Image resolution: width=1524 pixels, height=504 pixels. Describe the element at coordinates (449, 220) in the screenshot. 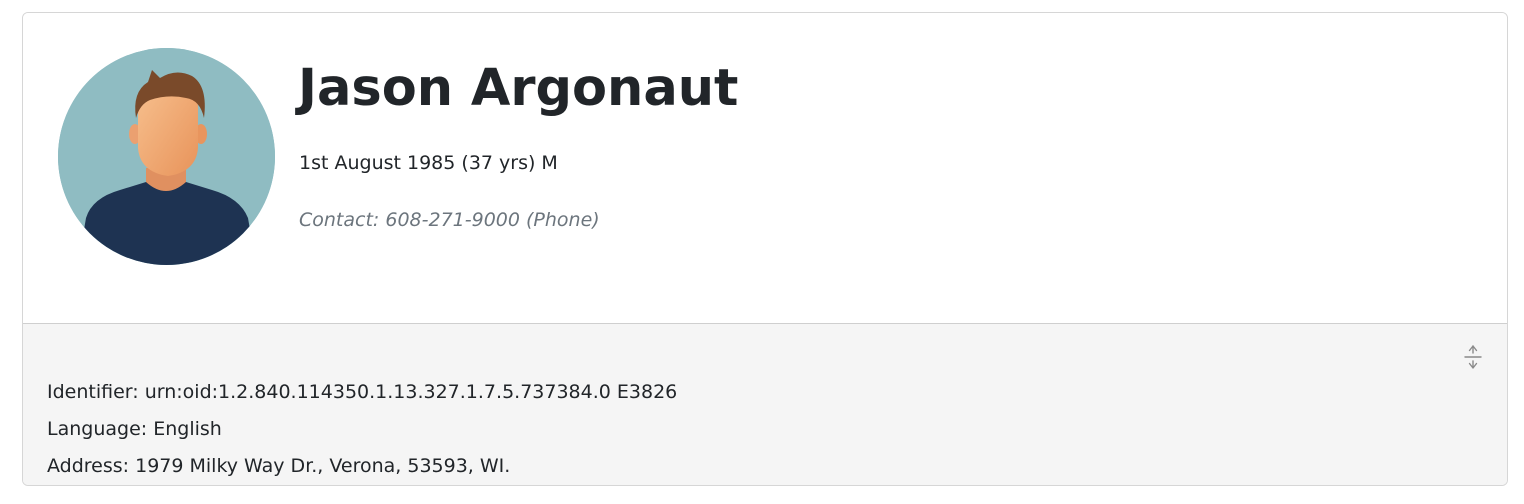

I see `patient-contact: Contact: 608-271-9000 (Phone)` at that location.